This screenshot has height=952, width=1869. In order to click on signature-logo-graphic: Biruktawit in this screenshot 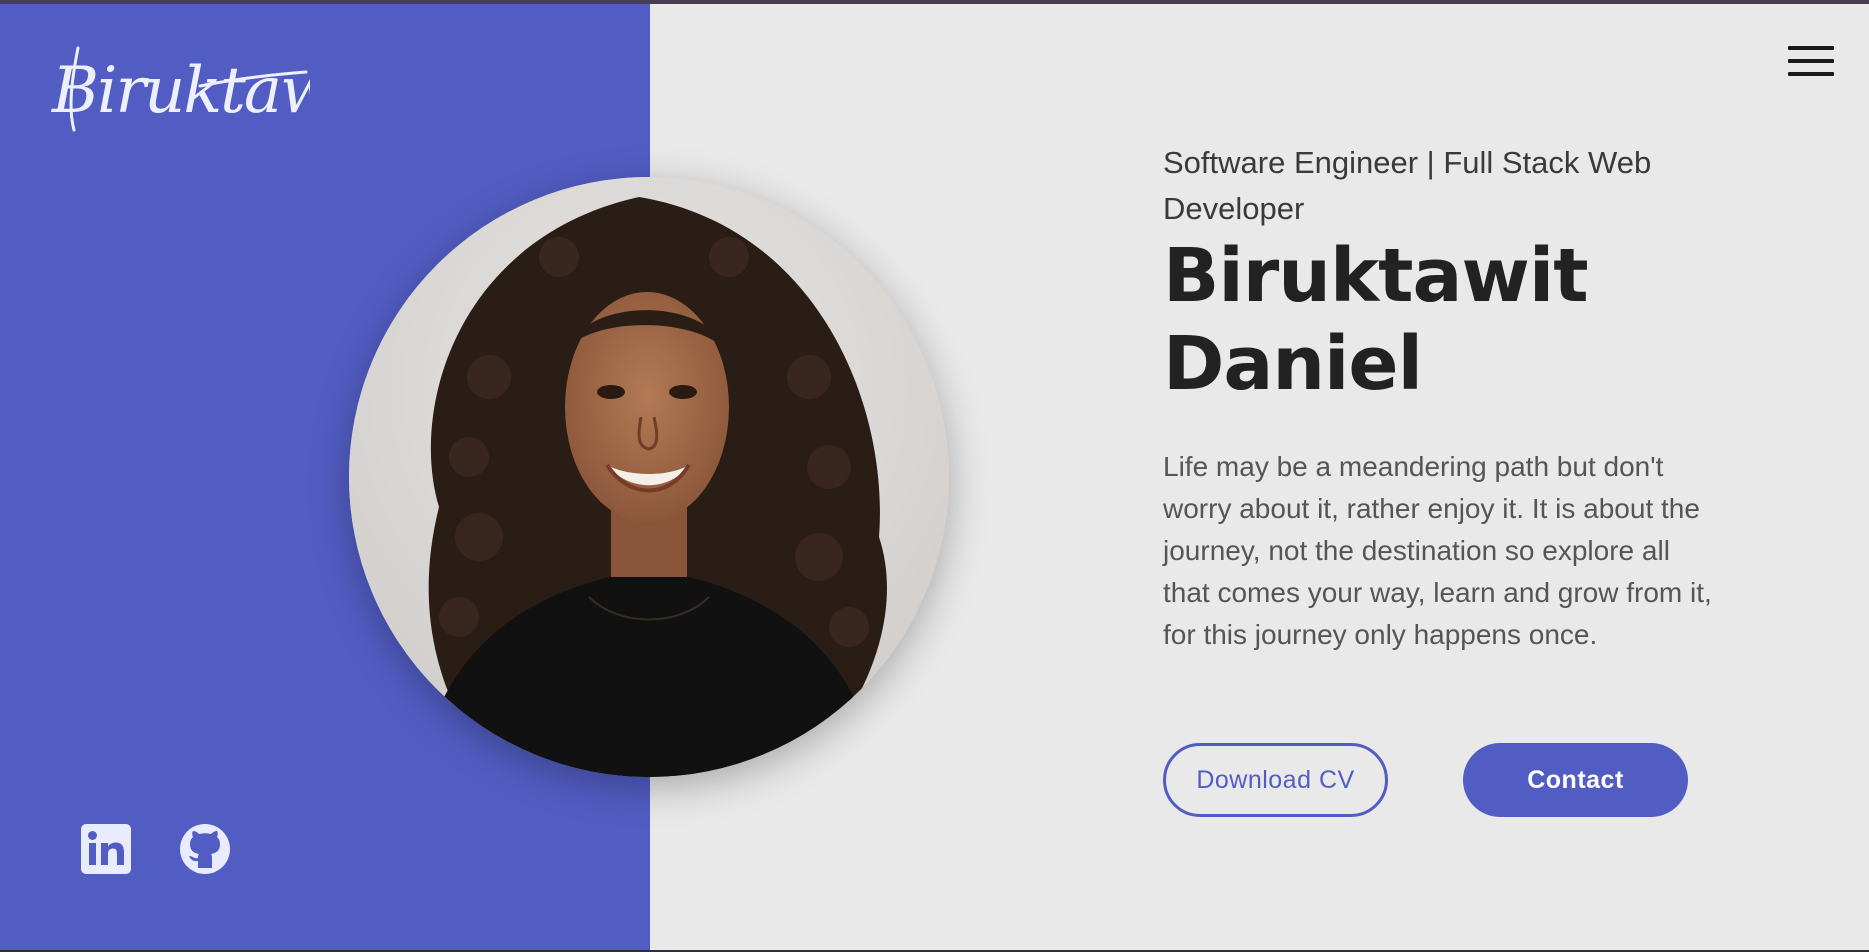, I will do `click(215, 89)`.